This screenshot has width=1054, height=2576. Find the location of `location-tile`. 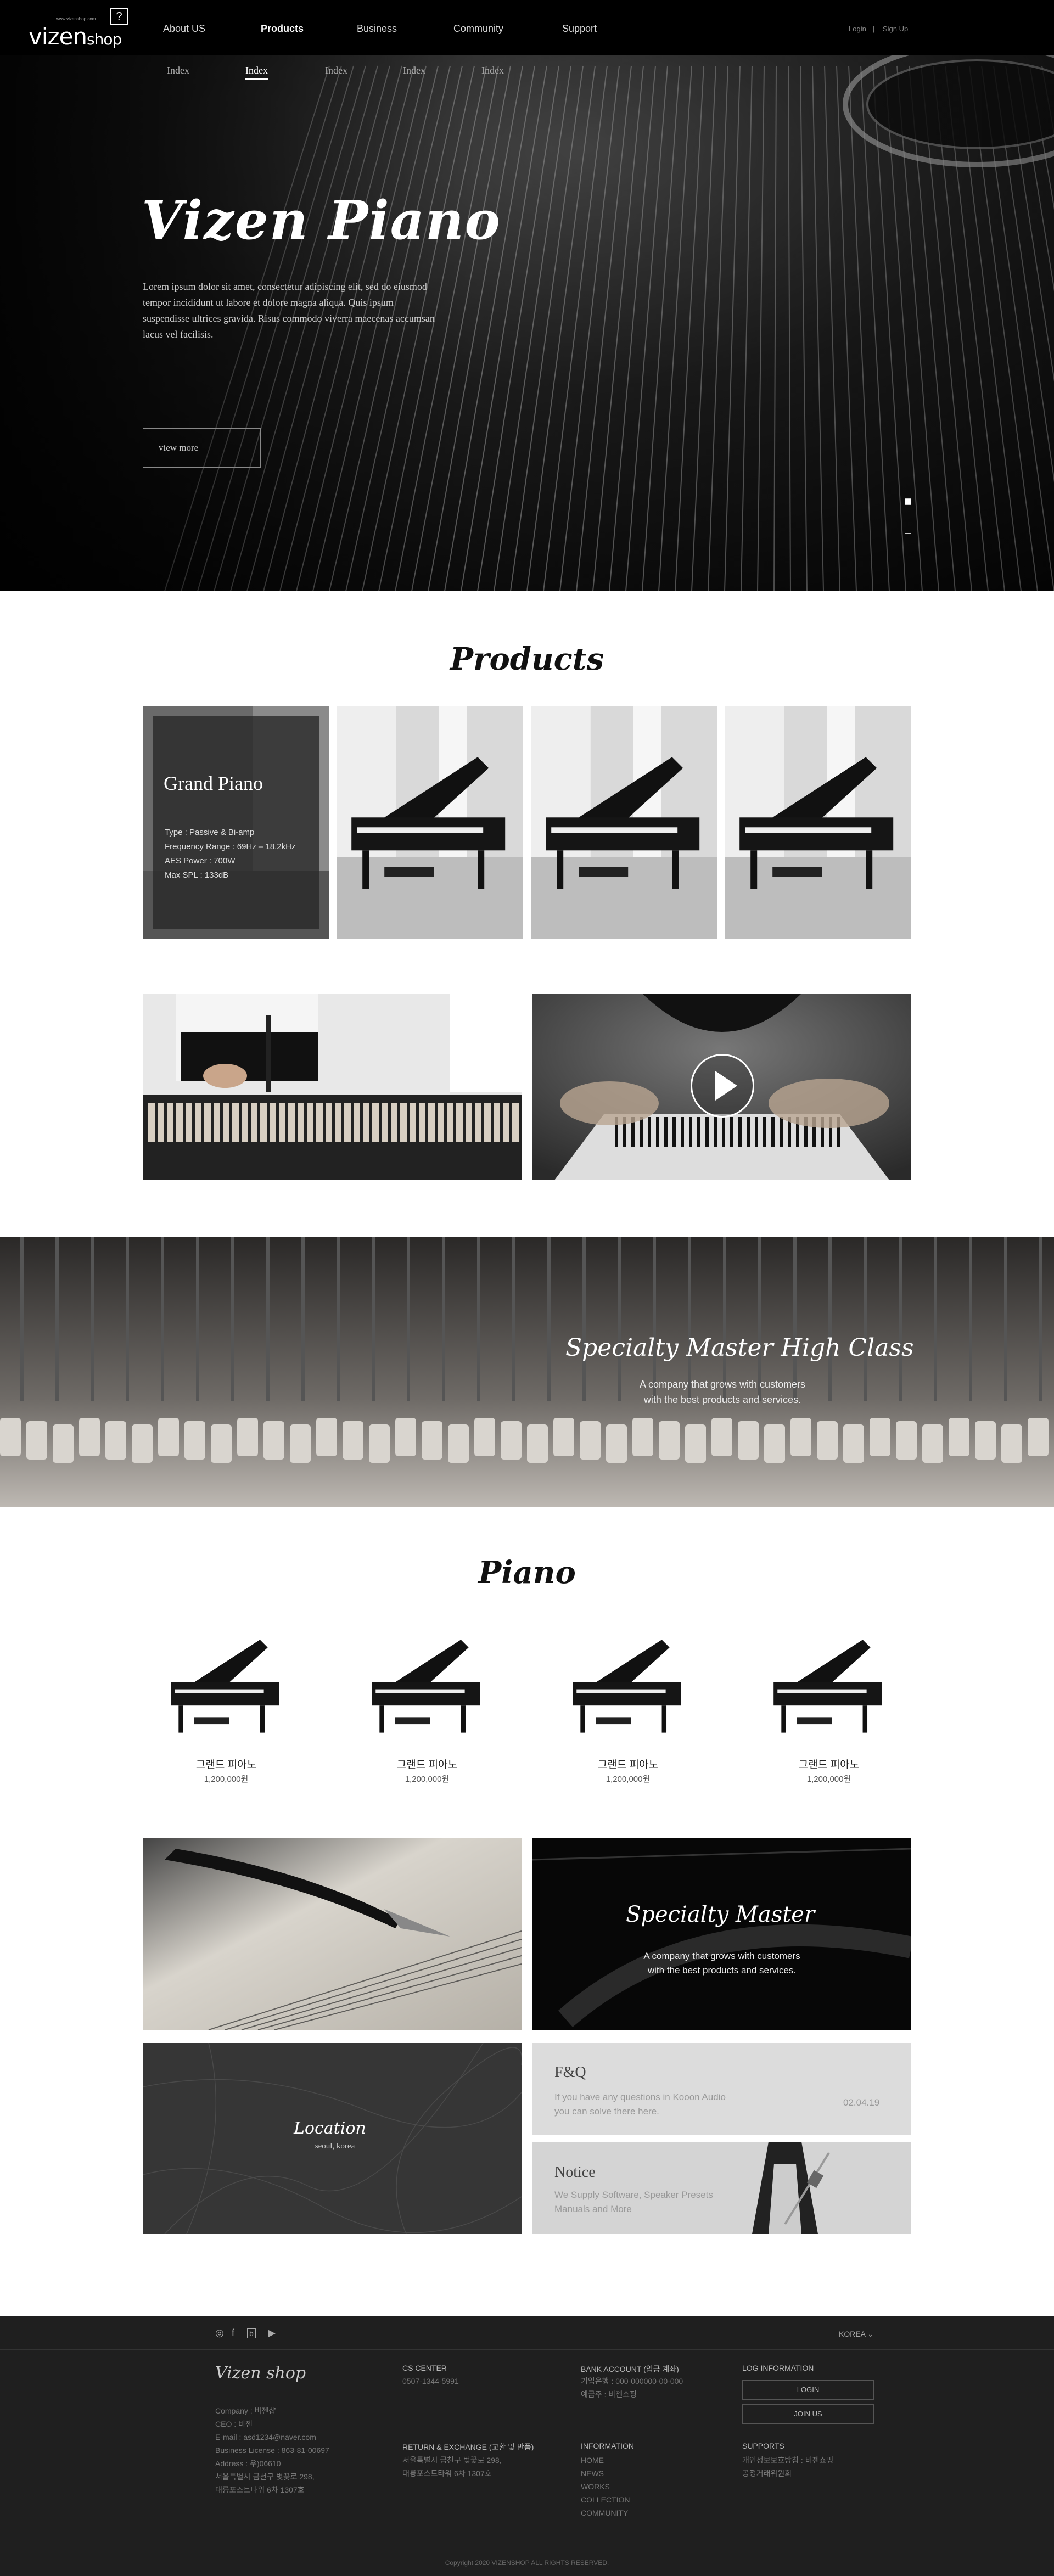

location-tile is located at coordinates (332, 2138).